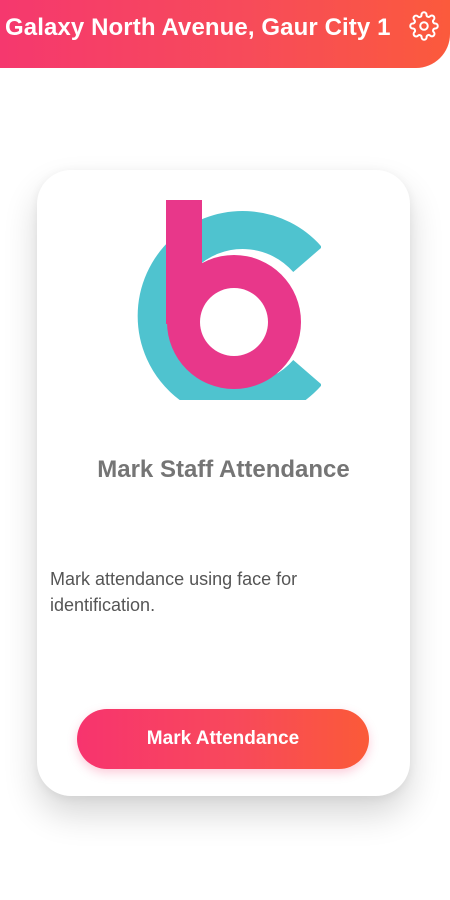 Image resolution: width=450 pixels, height=900 pixels. What do you see at coordinates (229, 300) in the screenshot?
I see `bc-logo-icon` at bounding box center [229, 300].